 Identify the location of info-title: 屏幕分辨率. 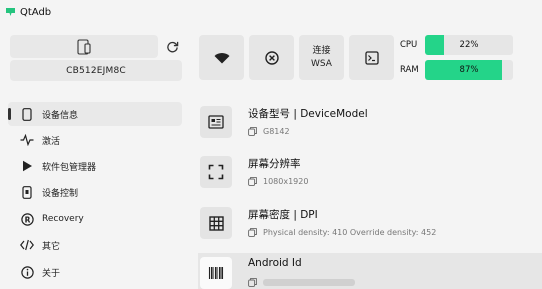
(274, 164).